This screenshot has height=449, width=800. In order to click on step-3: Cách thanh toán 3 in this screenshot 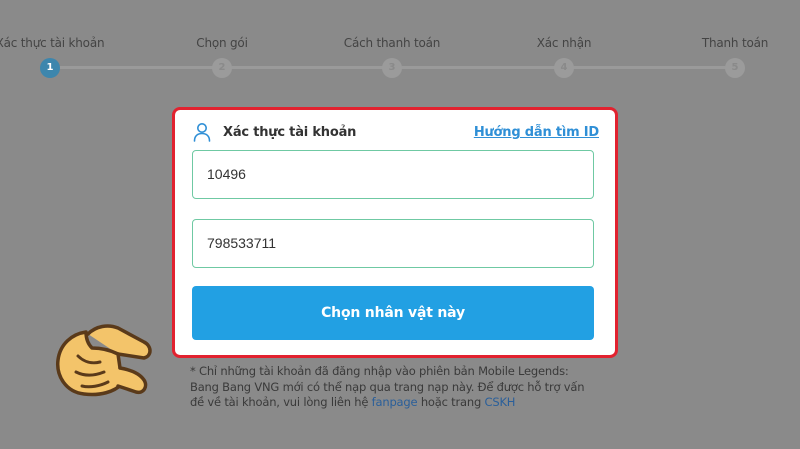, I will do `click(392, 57)`.